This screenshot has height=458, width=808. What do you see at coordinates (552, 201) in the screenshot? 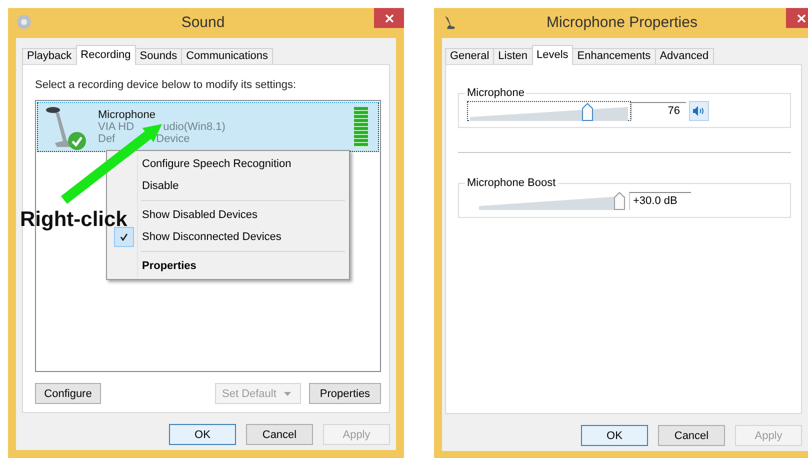
I see `boost-slider` at bounding box center [552, 201].